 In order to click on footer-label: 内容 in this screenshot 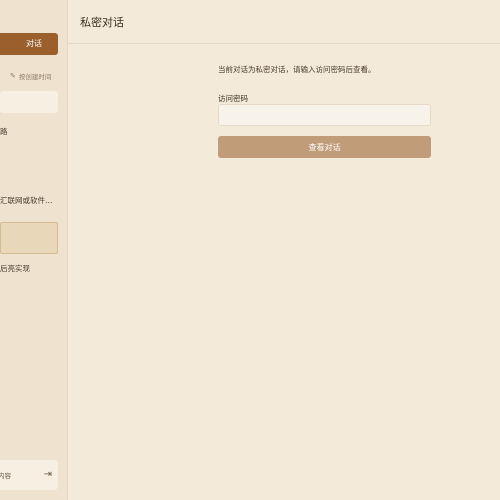, I will do `click(5, 476)`.